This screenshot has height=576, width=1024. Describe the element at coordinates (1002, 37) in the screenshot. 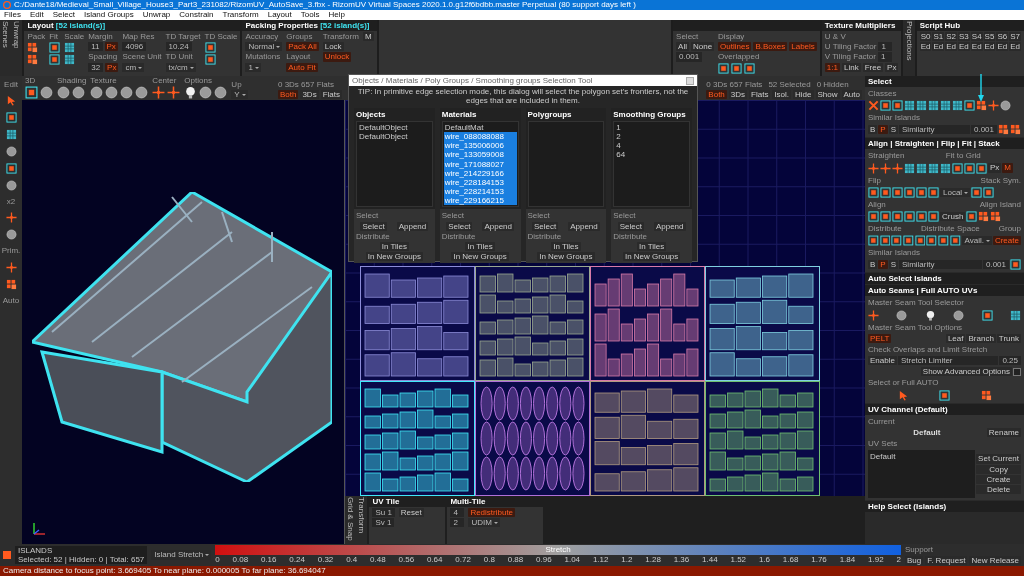

I see `tool-button: S6` at that location.